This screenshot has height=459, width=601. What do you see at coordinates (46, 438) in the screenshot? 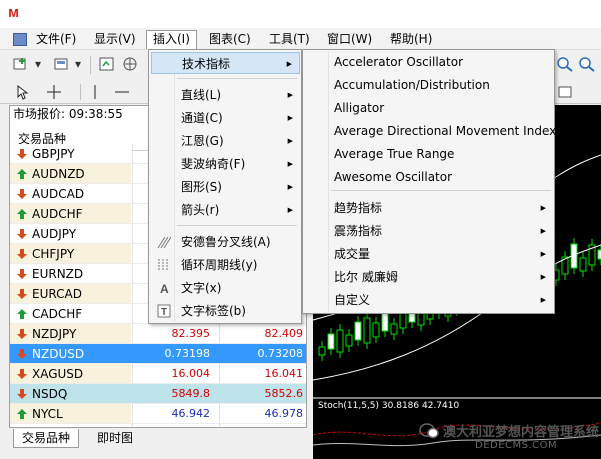
I see `tab-symbols: 交易品种` at bounding box center [46, 438].